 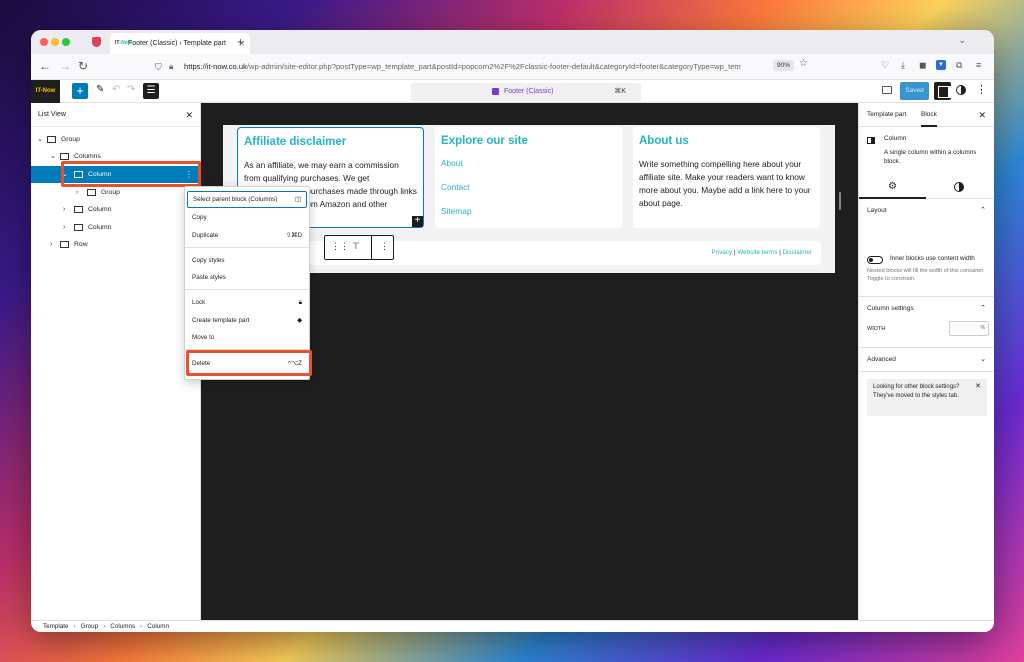 I want to click on list-item-column-selected: ⌄ Column ⋮, so click(x=116, y=174).